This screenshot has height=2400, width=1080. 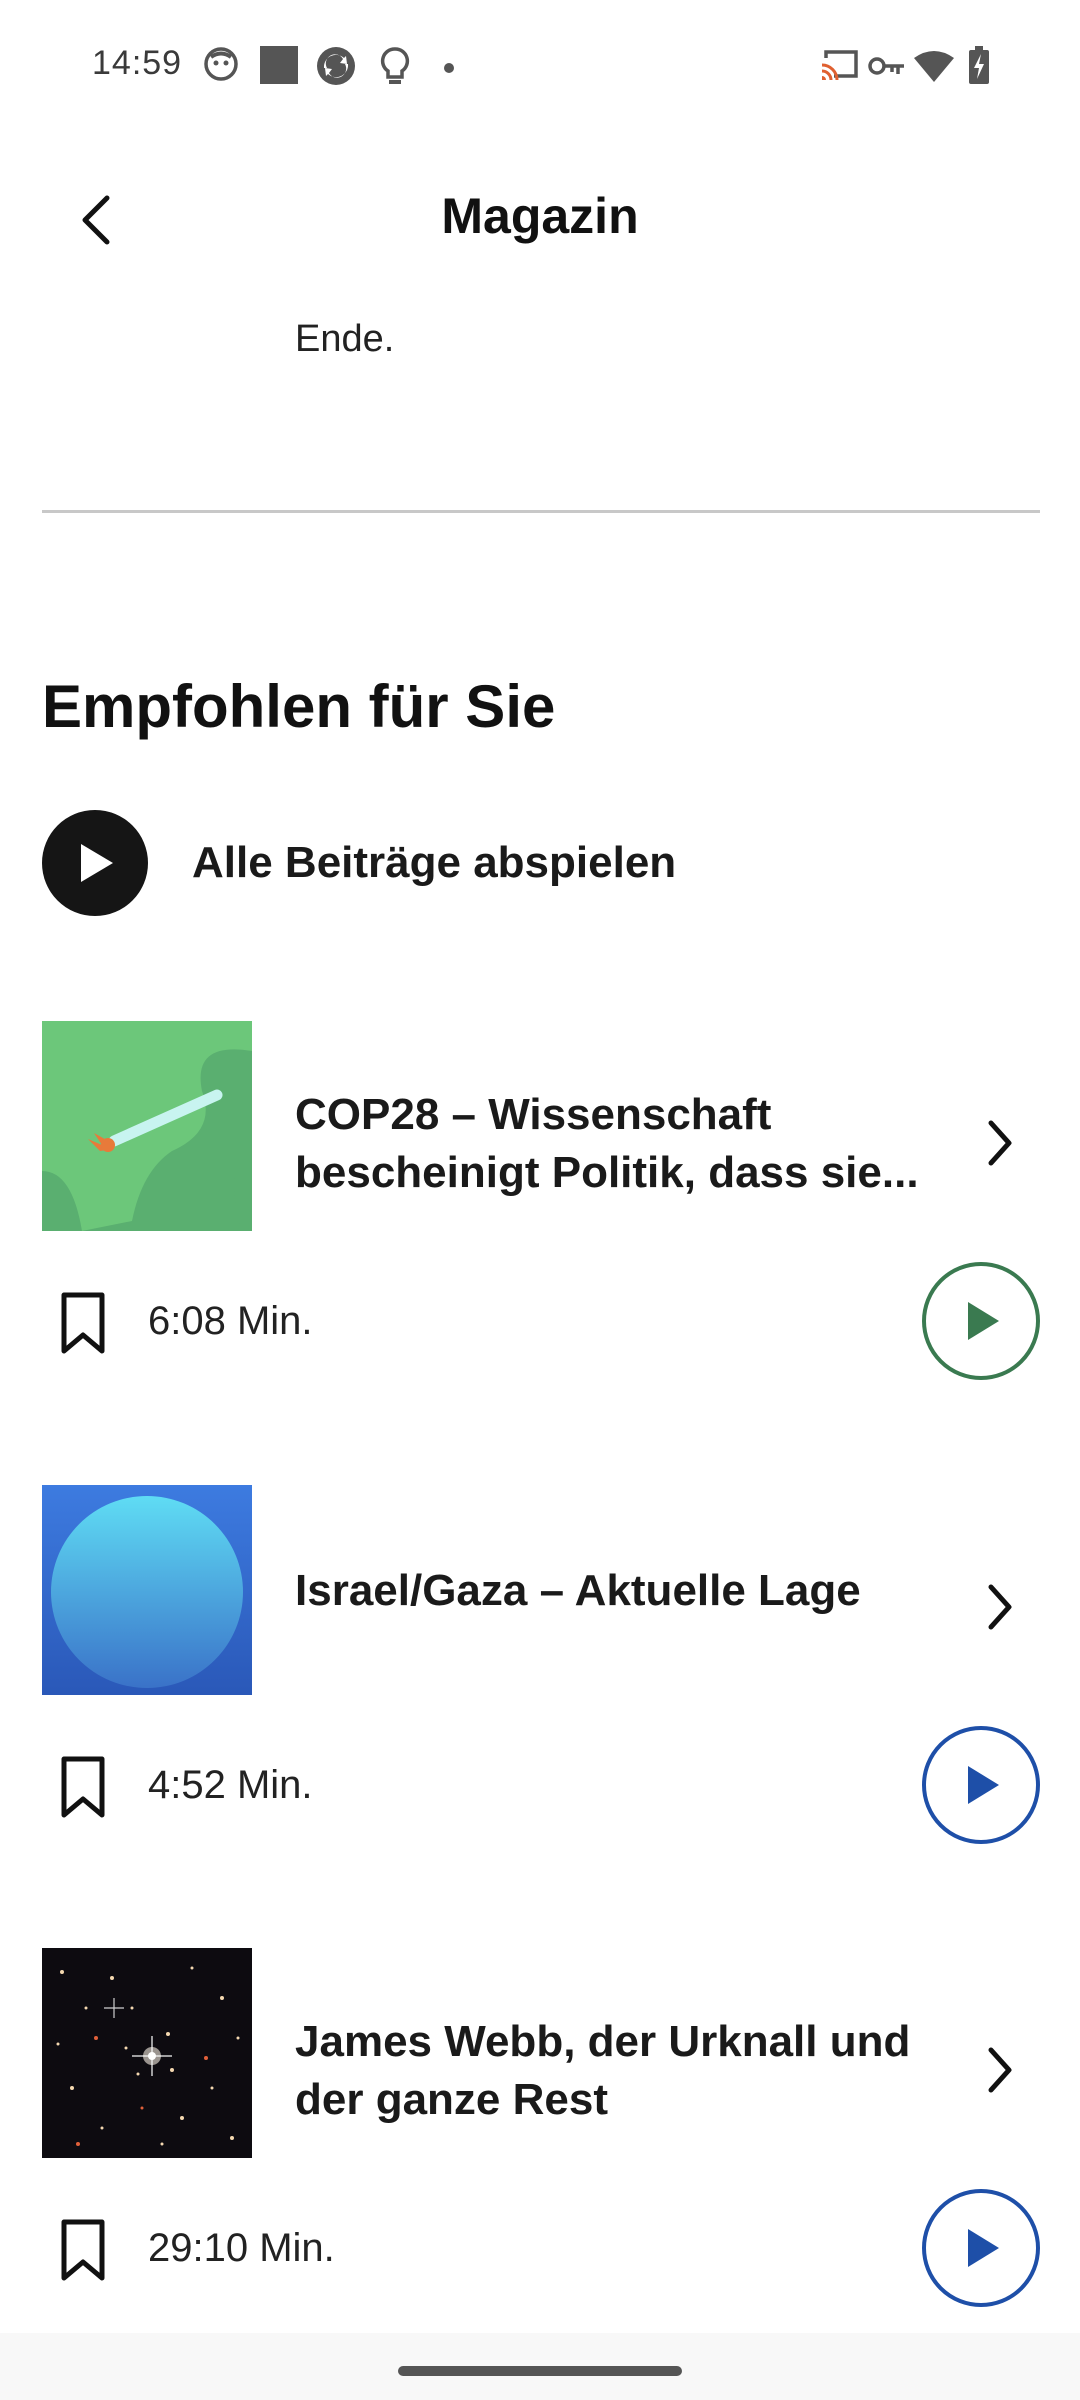 What do you see at coordinates (625, 1591) in the screenshot?
I see `article-title: Israel/Gaza – Aktuelle Lage` at bounding box center [625, 1591].